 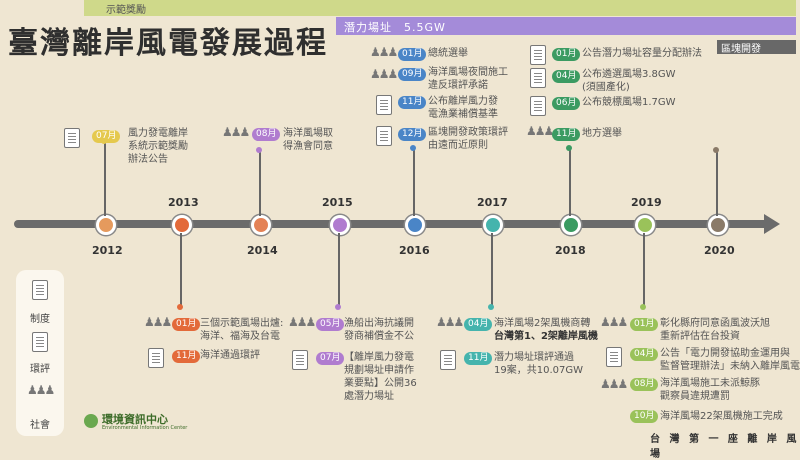 I want to click on demo-award-label: 示範獎勵, so click(x=126, y=10).